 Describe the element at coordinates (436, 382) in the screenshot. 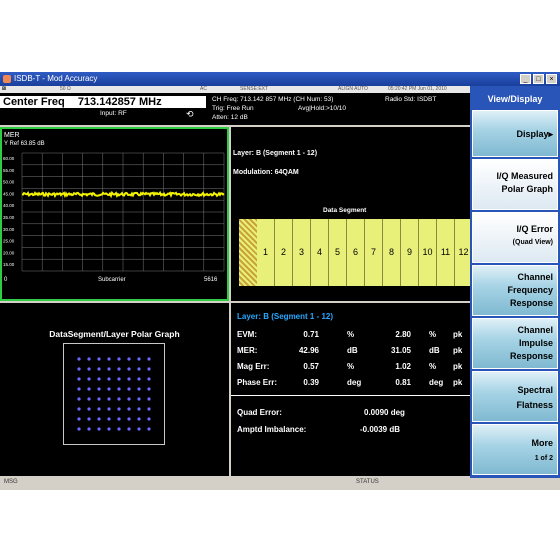

I see `metric-u2: deg` at that location.